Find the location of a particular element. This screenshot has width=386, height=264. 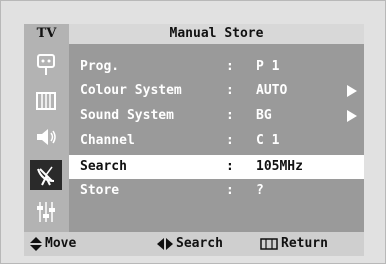

row-value: 105MHz is located at coordinates (279, 166).